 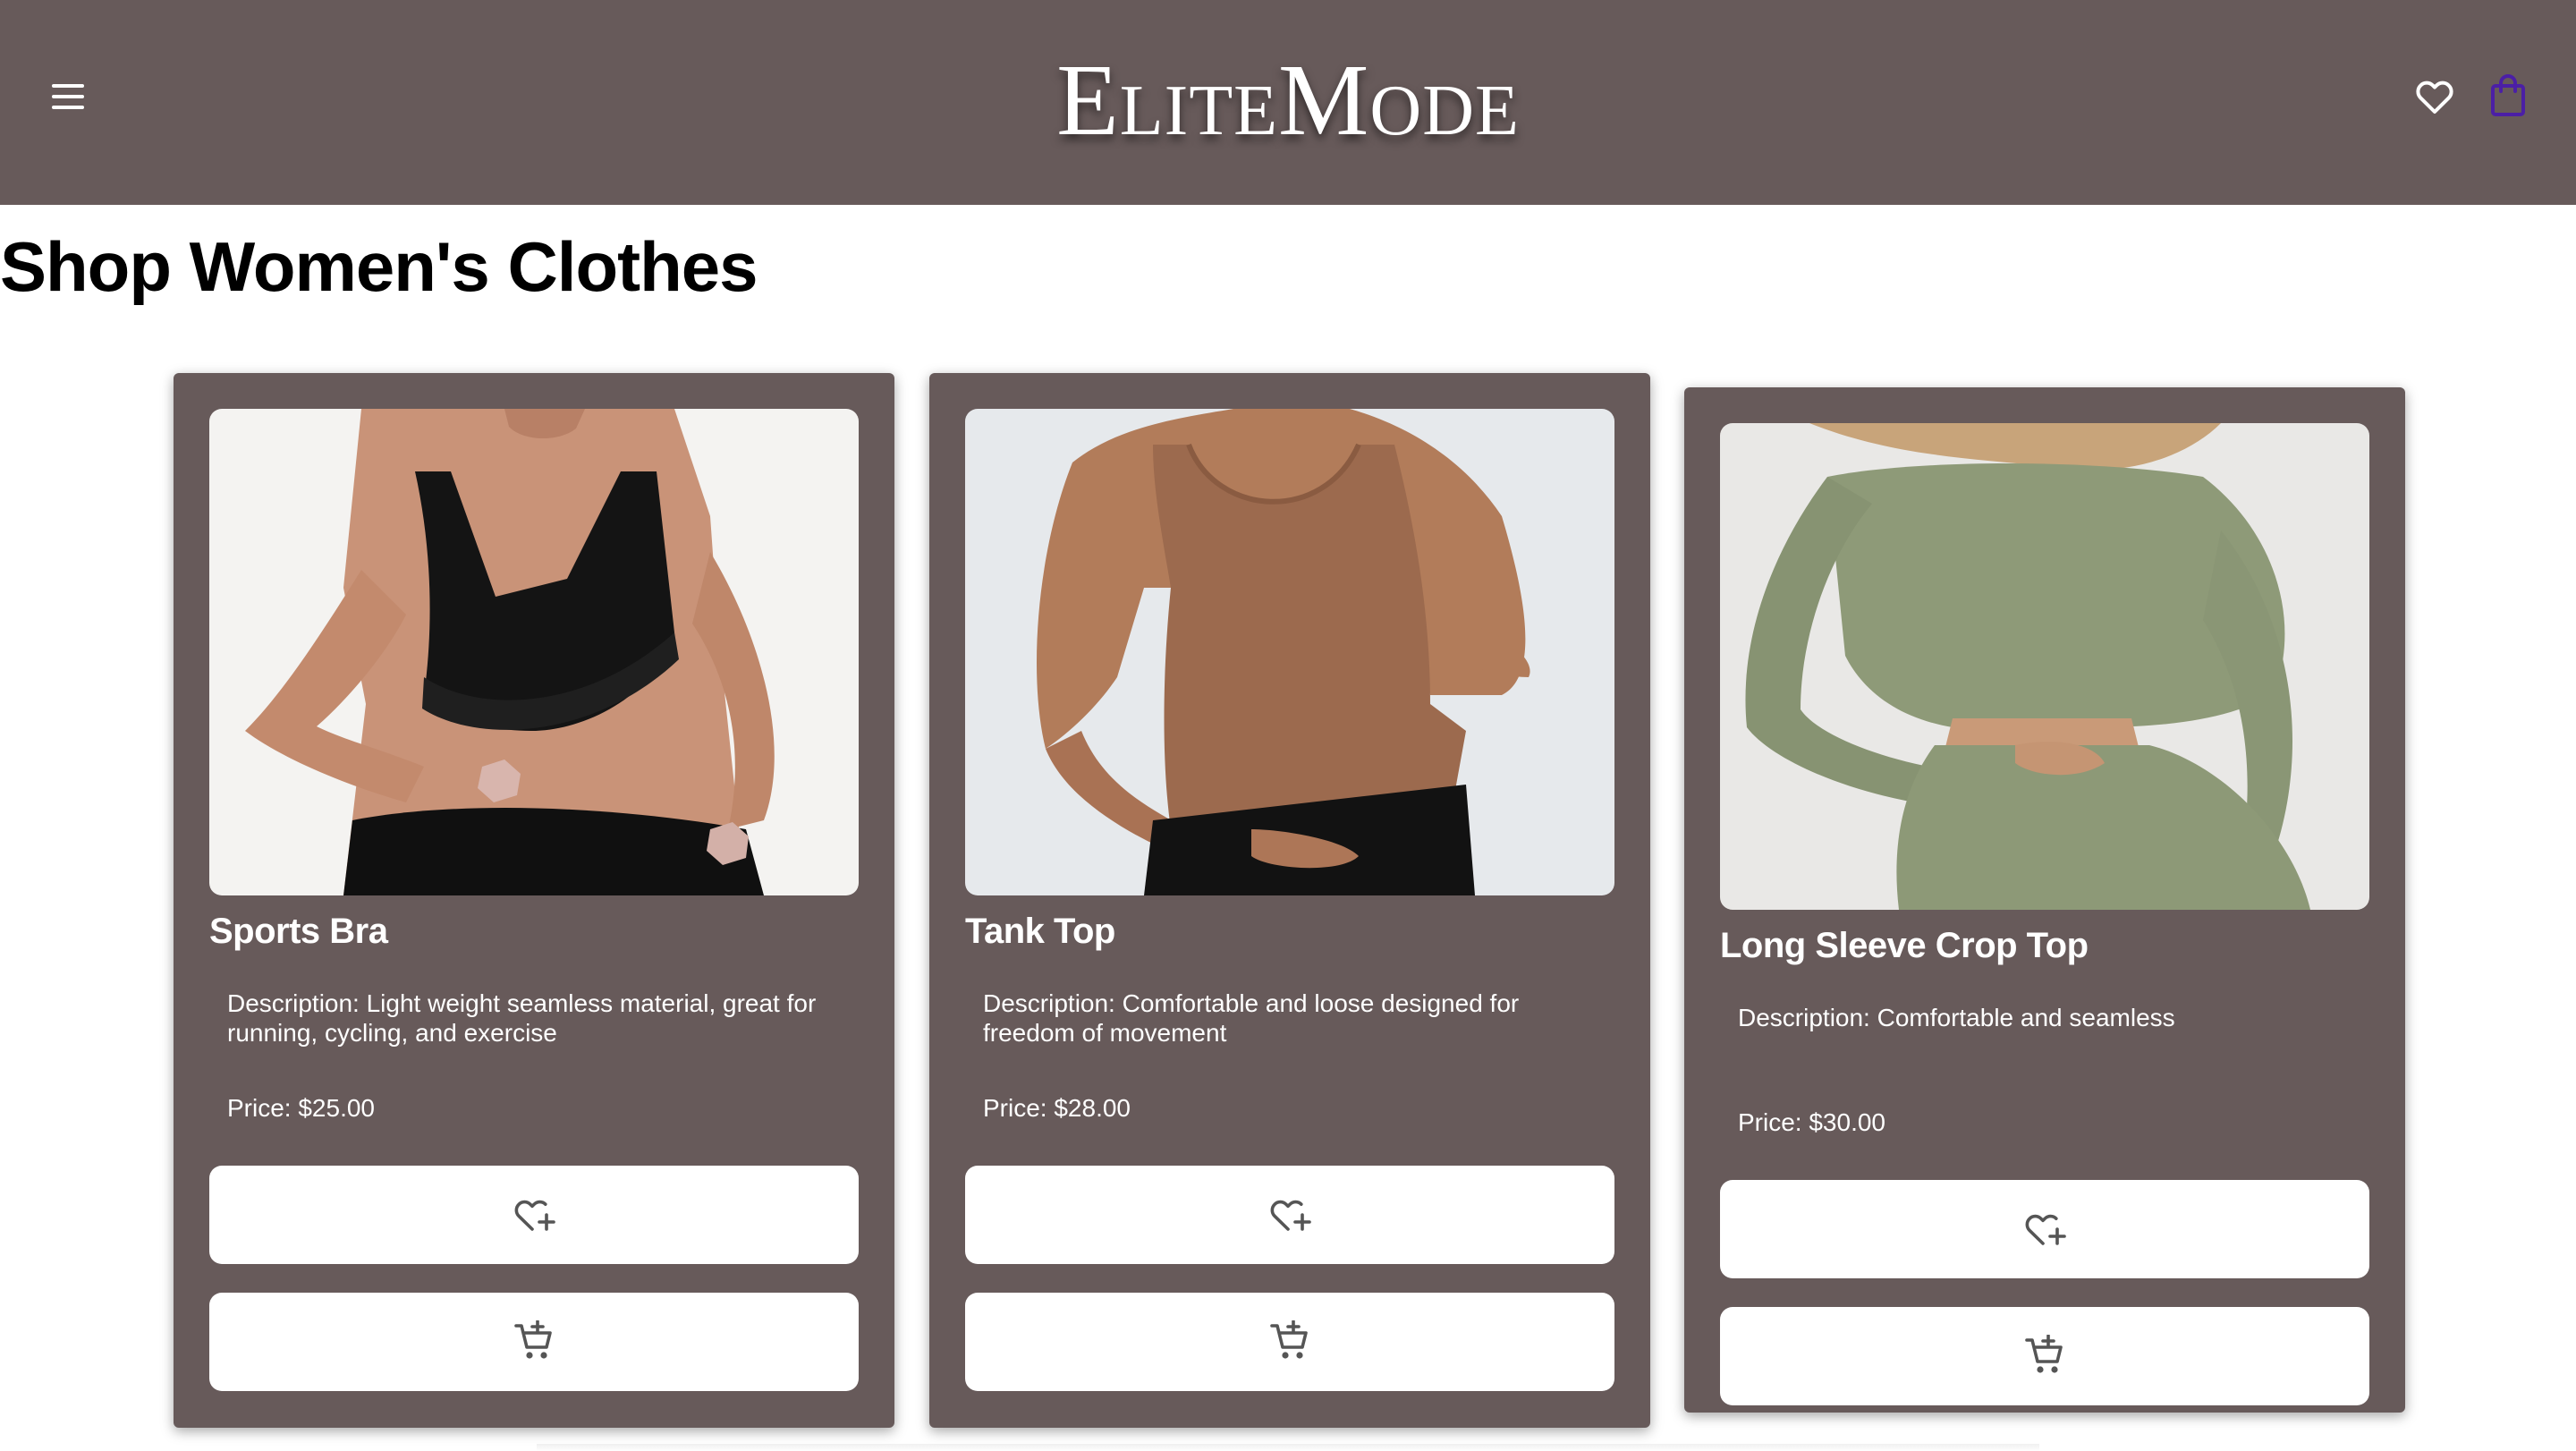 I want to click on tank-top-photo, so click(x=1289, y=652).